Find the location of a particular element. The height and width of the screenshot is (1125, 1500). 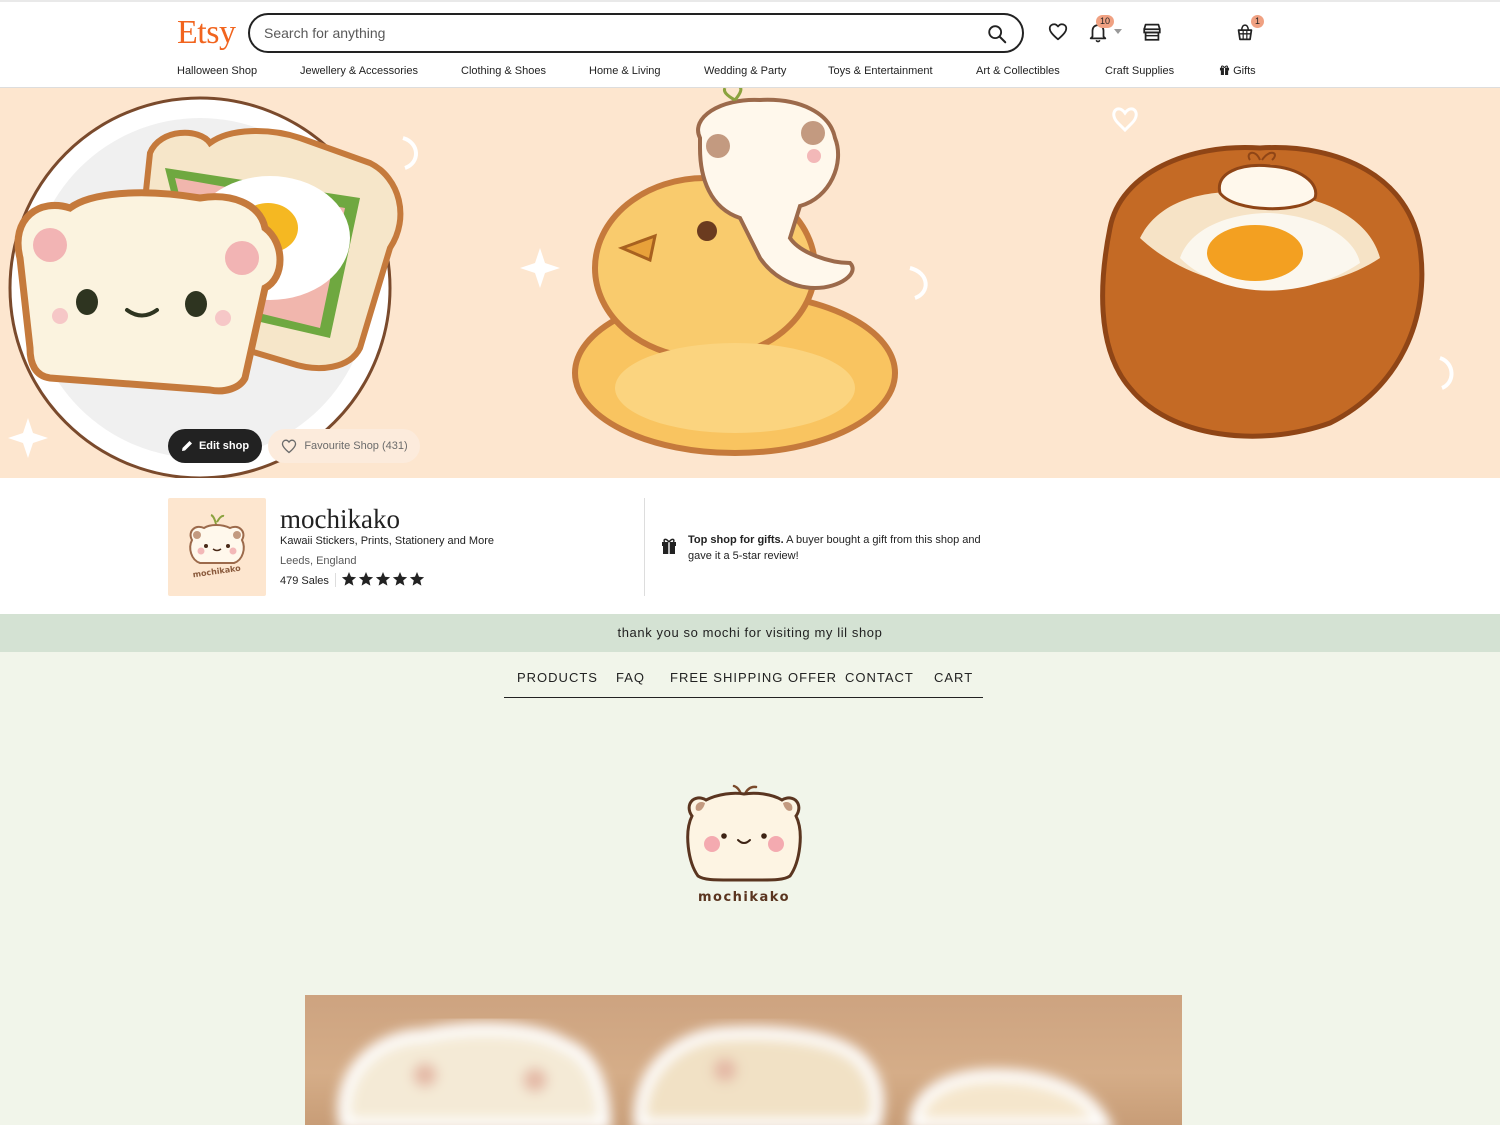

sticker-photo is located at coordinates (724, 1073).